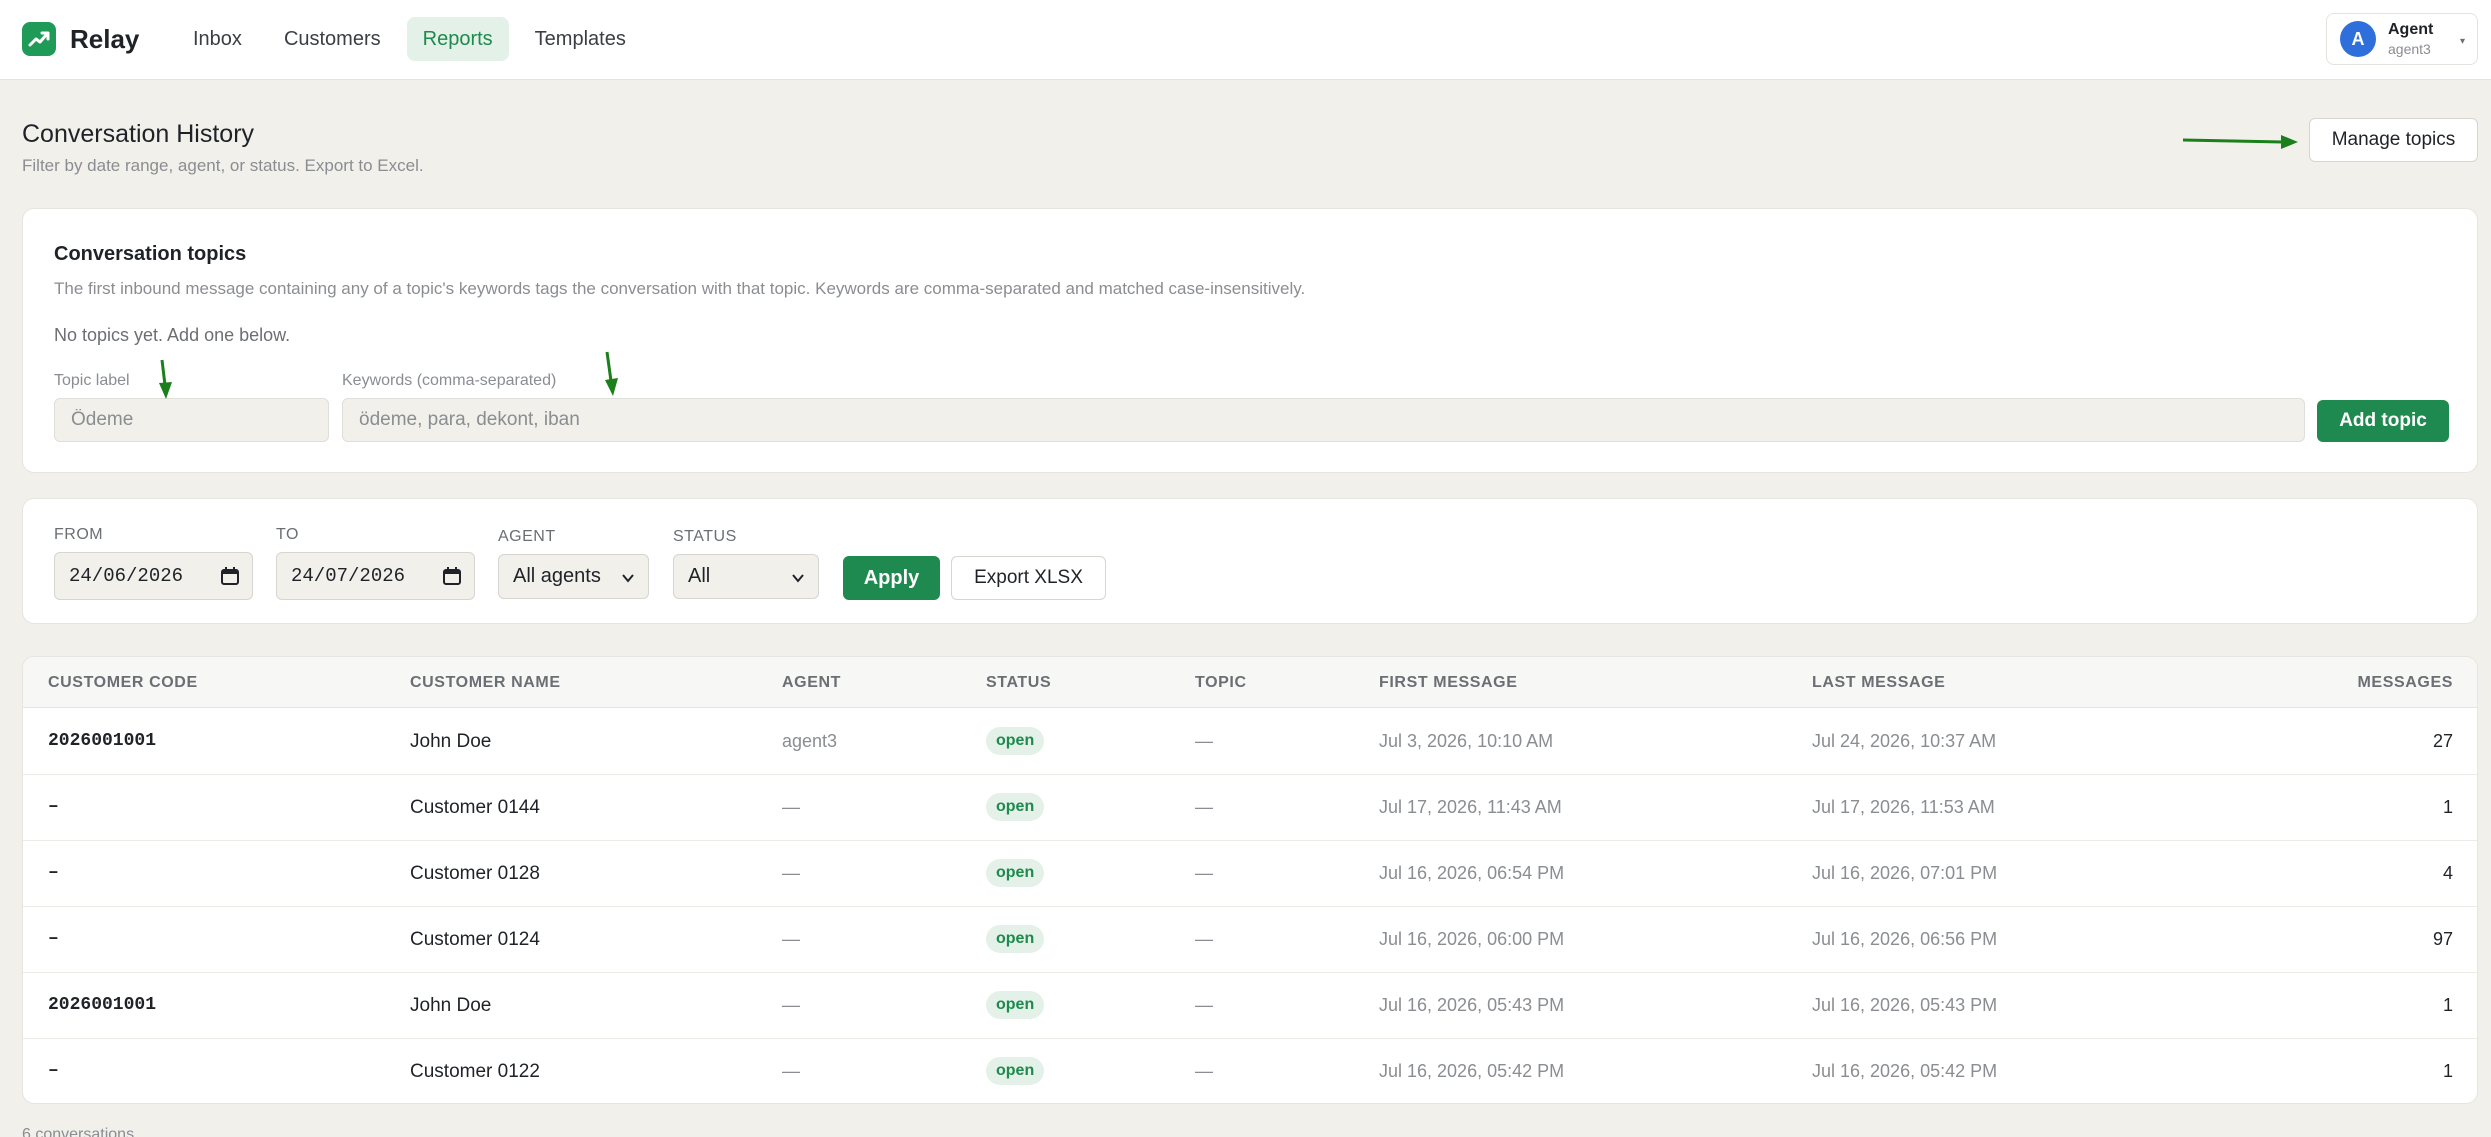  What do you see at coordinates (1905, 873) in the screenshot?
I see `last-message-cell: Jul 16, 2026, 07:01 PM` at bounding box center [1905, 873].